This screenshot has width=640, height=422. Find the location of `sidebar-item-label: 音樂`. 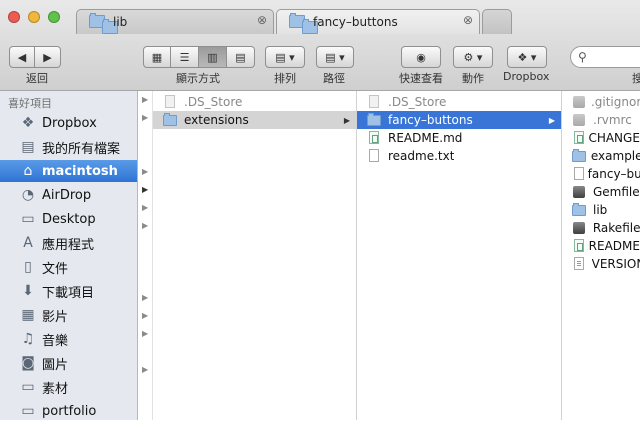

sidebar-item-label: 音樂 is located at coordinates (55, 341).